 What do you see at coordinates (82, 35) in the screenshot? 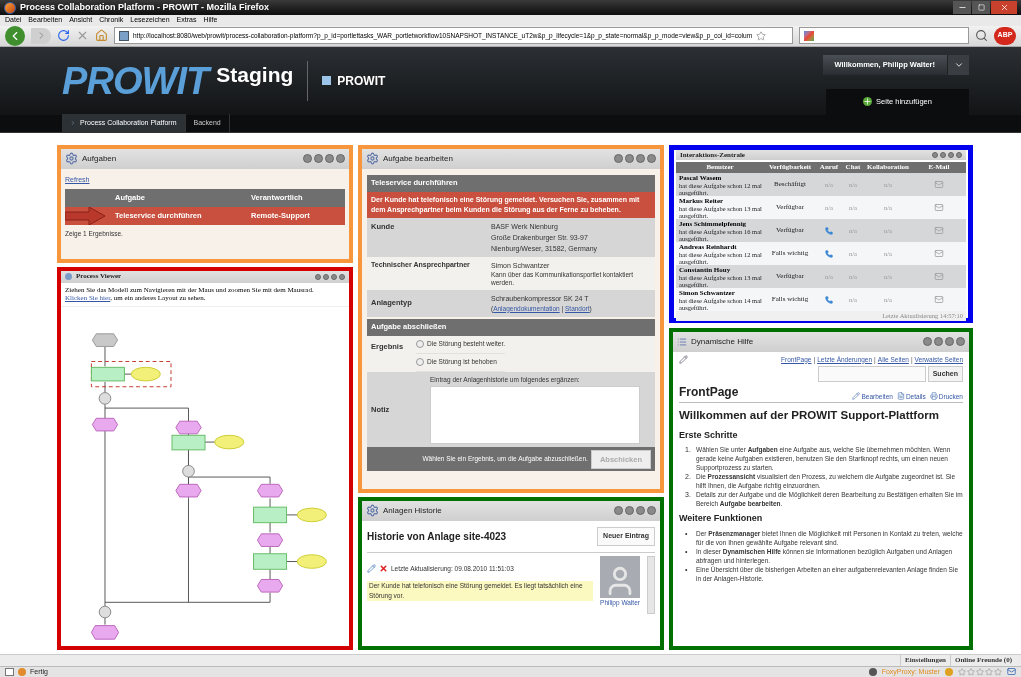
I see `stop-icon` at bounding box center [82, 35].